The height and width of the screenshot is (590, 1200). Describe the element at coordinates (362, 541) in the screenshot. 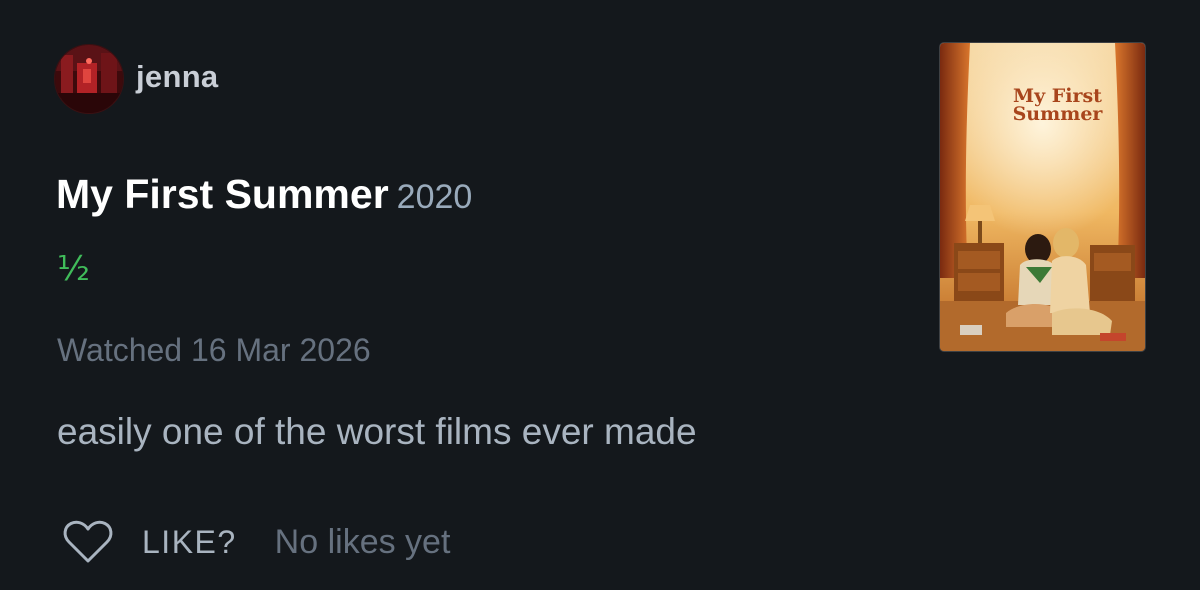

I see `likes-count: No likes yet` at that location.